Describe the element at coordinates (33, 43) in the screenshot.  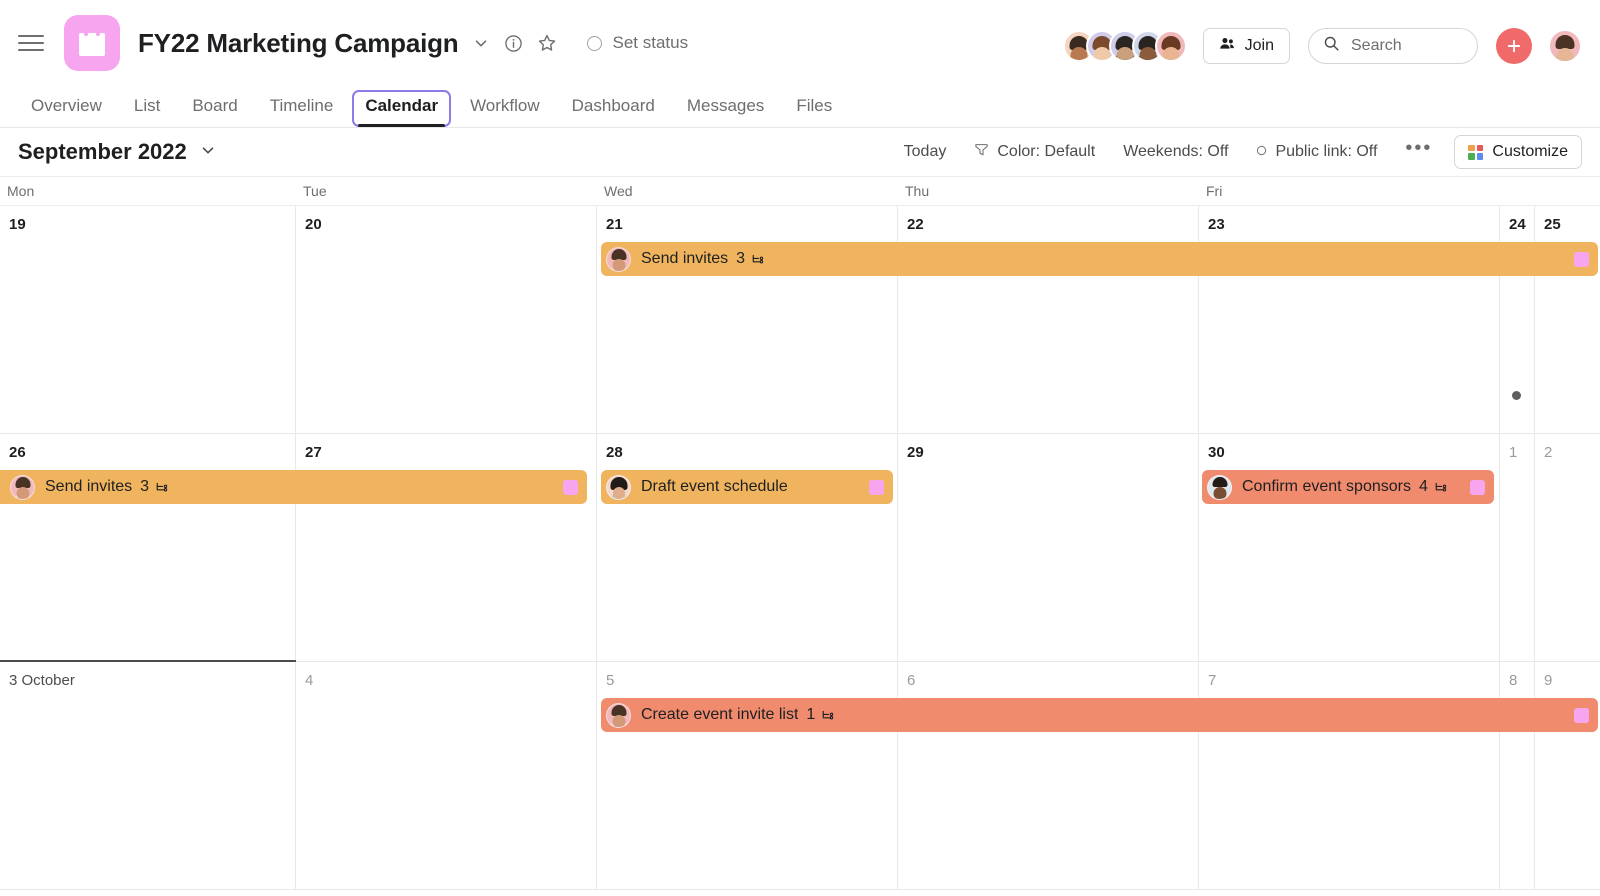
I see `hamburger-menu-icon` at that location.